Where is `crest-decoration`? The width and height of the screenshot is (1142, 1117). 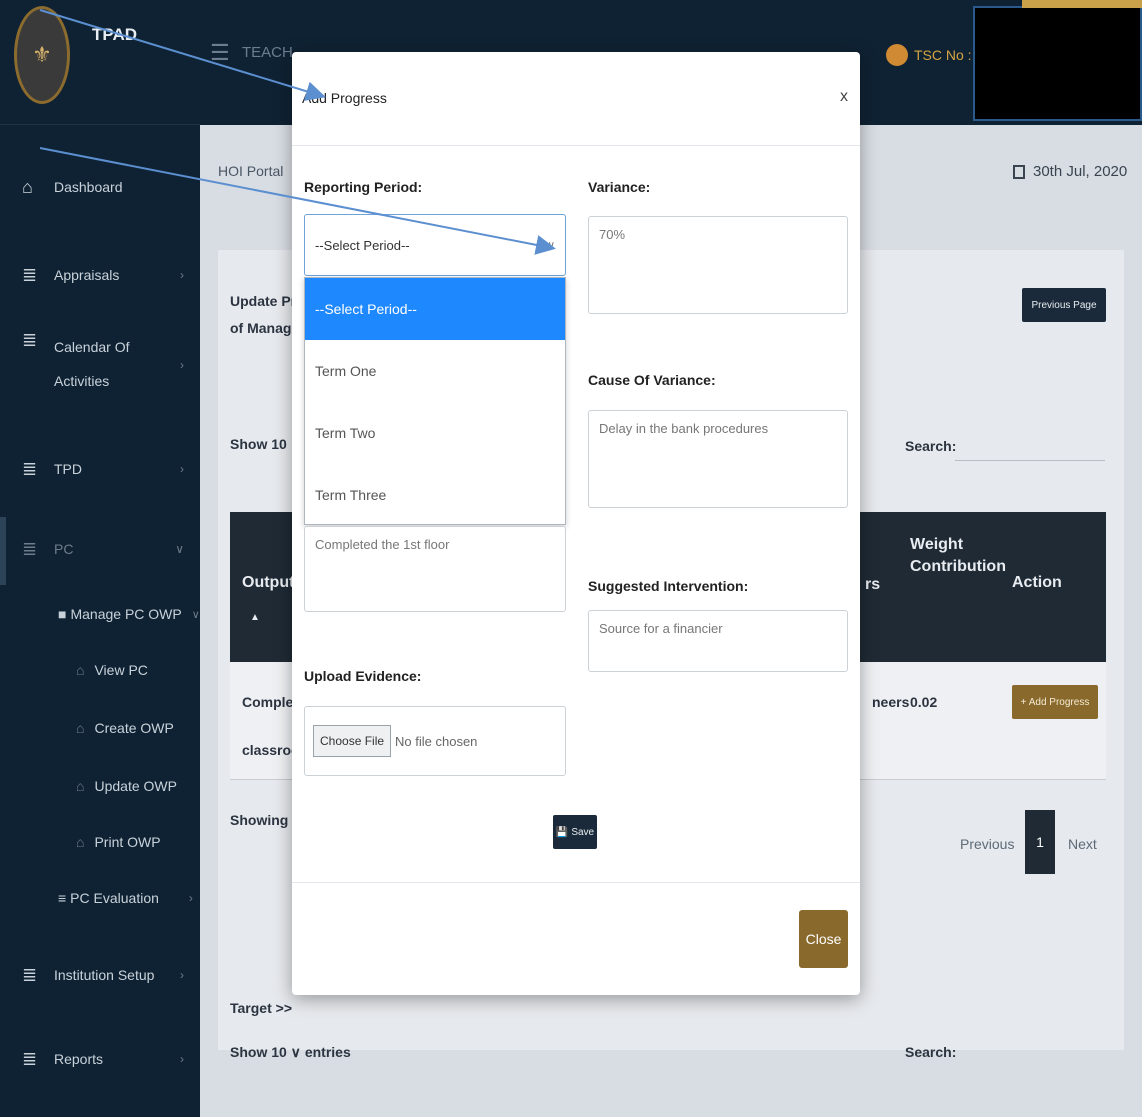
crest-decoration is located at coordinates (1082, 4).